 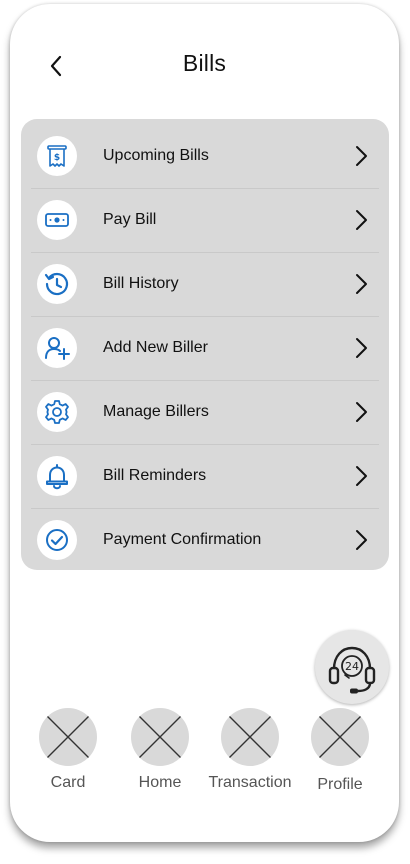 What do you see at coordinates (205, 285) in the screenshot?
I see `menu-item-bill-history: Bill History` at bounding box center [205, 285].